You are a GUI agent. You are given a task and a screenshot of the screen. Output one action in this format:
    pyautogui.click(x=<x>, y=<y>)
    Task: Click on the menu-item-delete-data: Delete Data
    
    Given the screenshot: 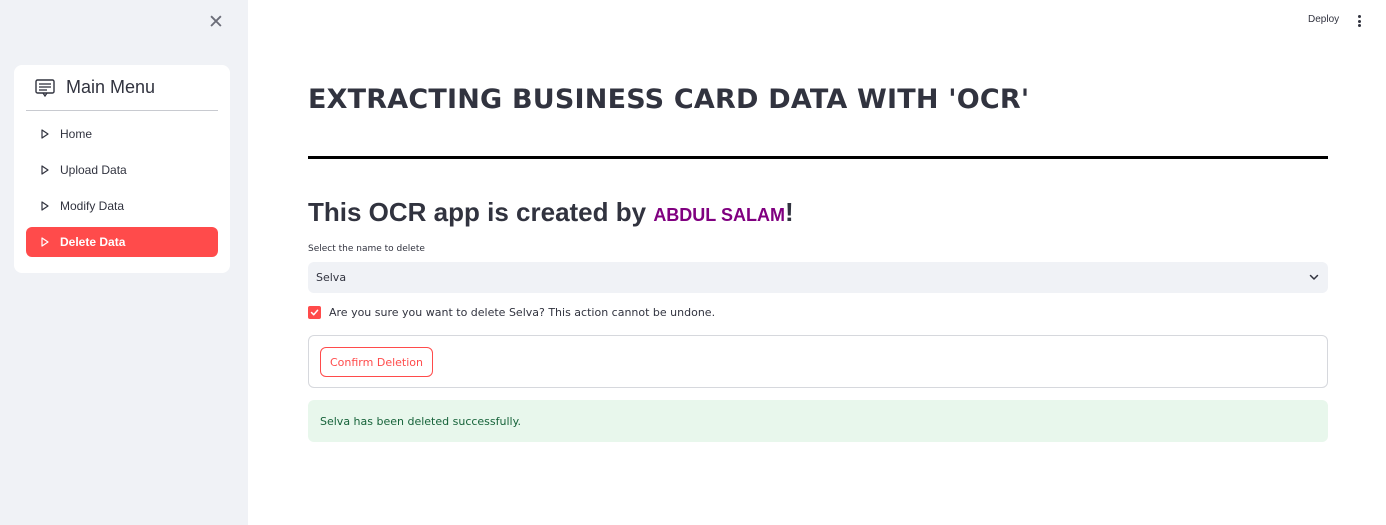 What is the action you would take?
    pyautogui.click(x=122, y=242)
    